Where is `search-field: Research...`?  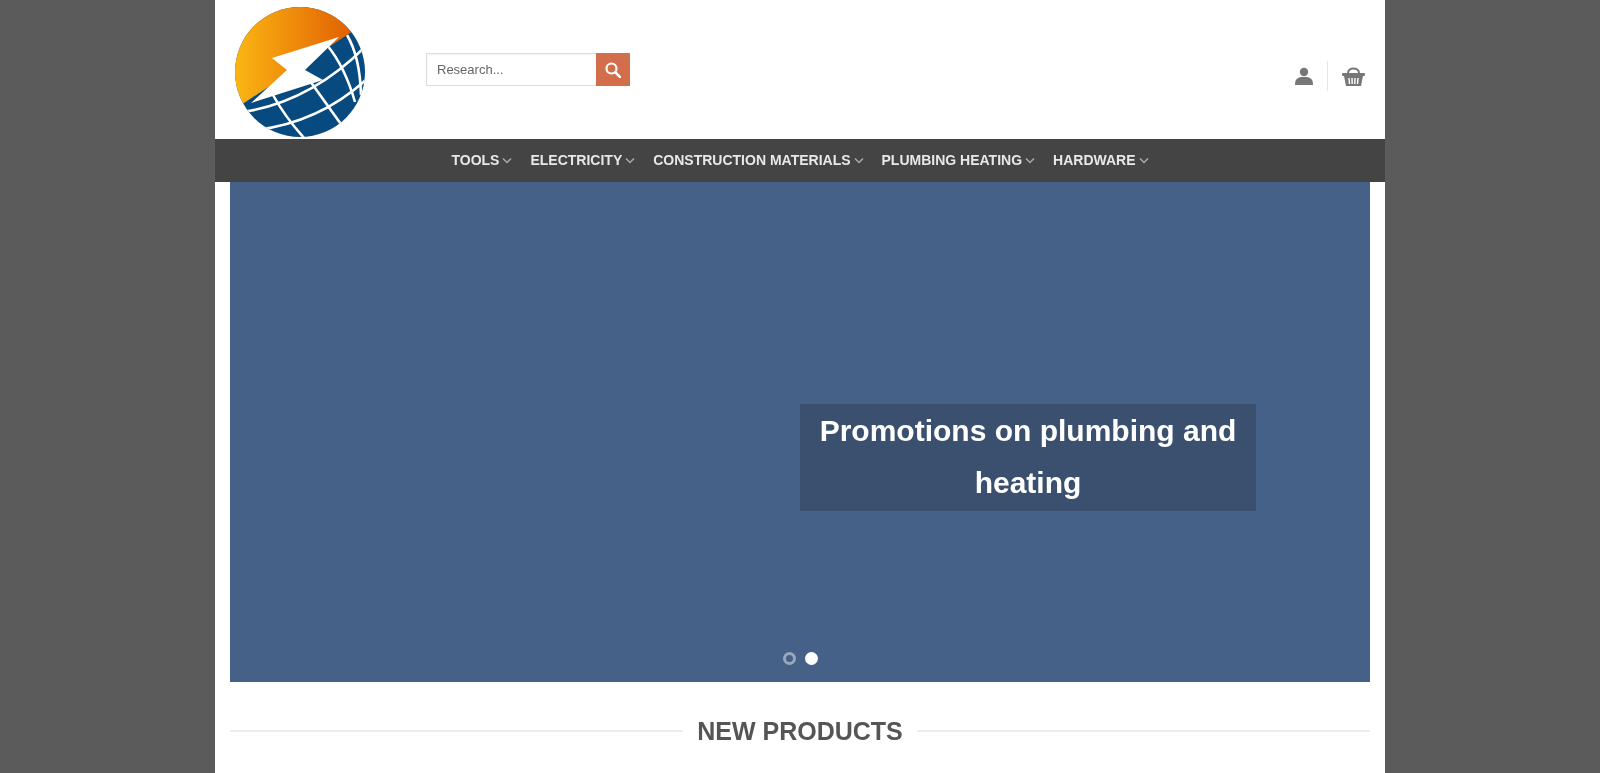
search-field: Research... is located at coordinates (511, 69).